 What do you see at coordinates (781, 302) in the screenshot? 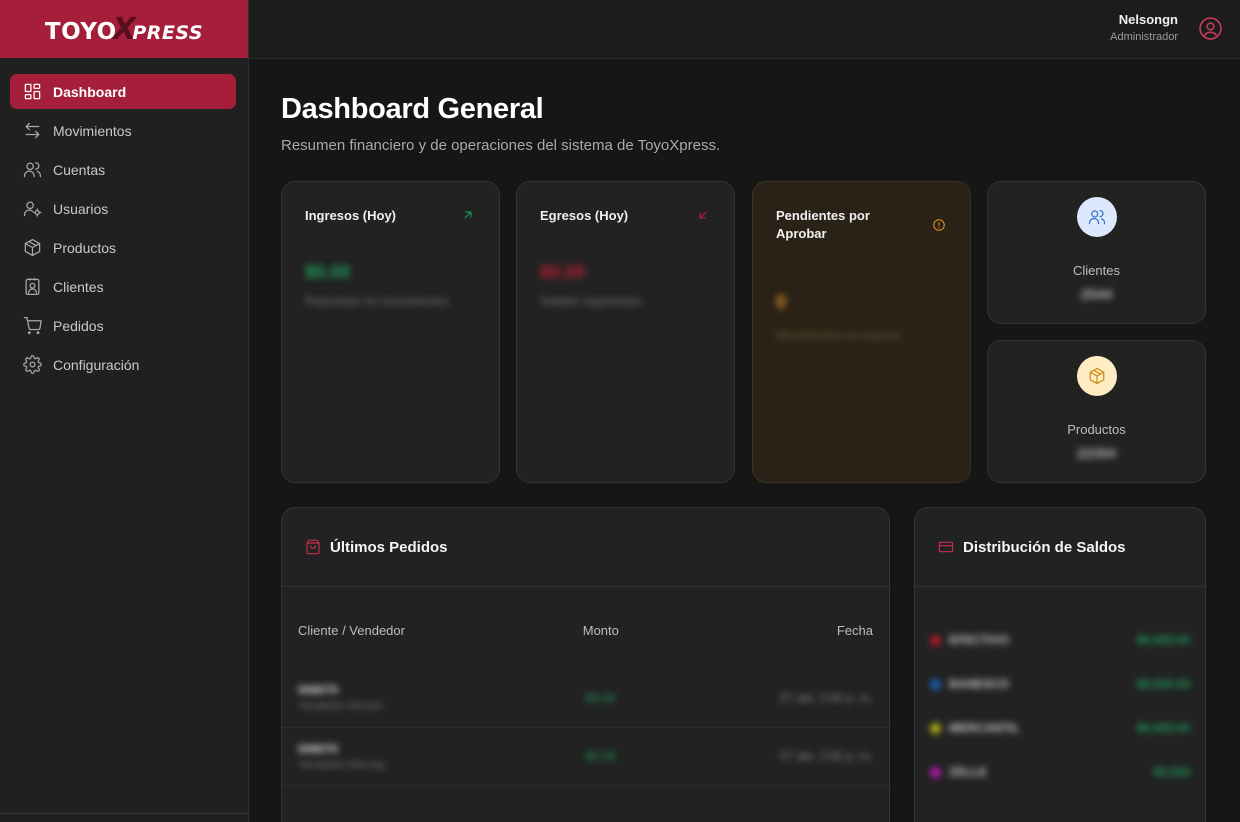
I see `pendientes-value: 0` at bounding box center [781, 302].